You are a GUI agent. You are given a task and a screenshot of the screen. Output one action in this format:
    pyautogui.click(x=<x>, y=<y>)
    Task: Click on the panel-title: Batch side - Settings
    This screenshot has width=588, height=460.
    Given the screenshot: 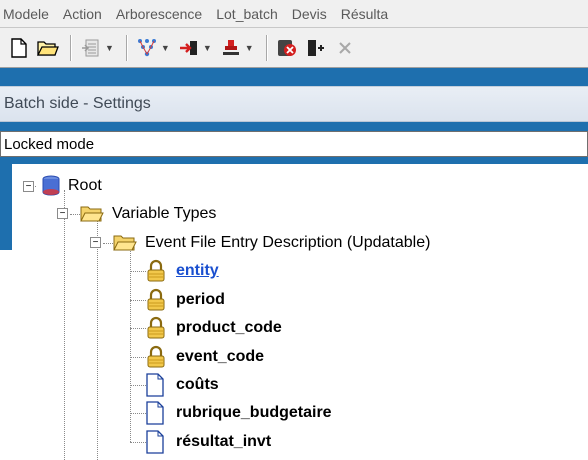 What is the action you would take?
    pyautogui.click(x=294, y=104)
    